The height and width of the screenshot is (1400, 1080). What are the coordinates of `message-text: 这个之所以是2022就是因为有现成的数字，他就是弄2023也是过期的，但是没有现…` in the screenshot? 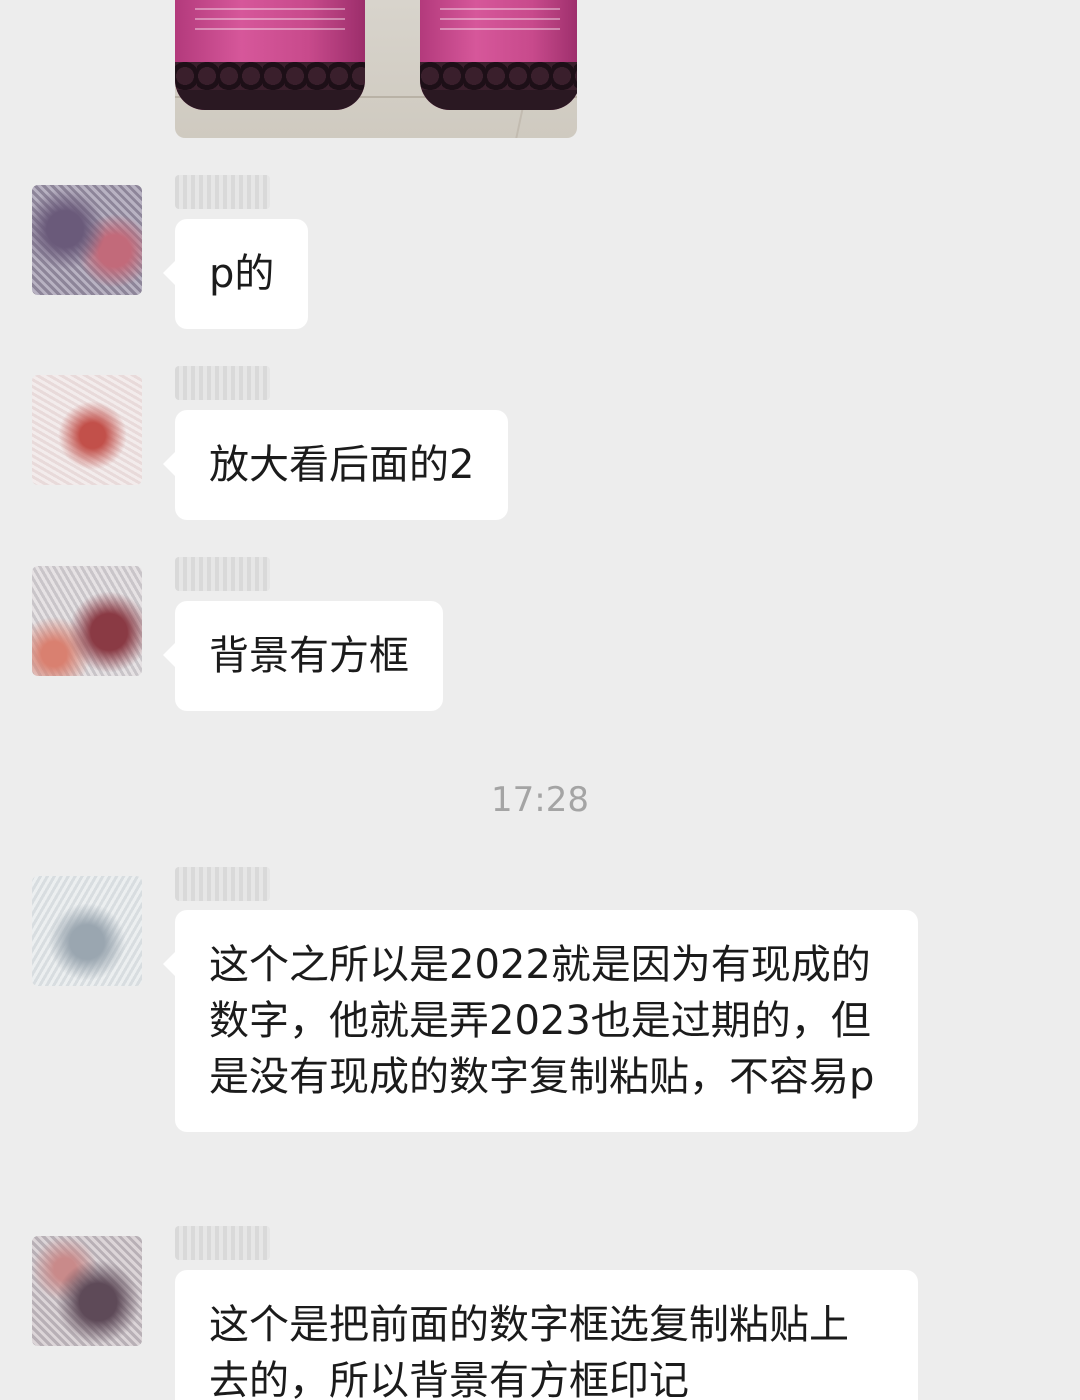 It's located at (542, 1021).